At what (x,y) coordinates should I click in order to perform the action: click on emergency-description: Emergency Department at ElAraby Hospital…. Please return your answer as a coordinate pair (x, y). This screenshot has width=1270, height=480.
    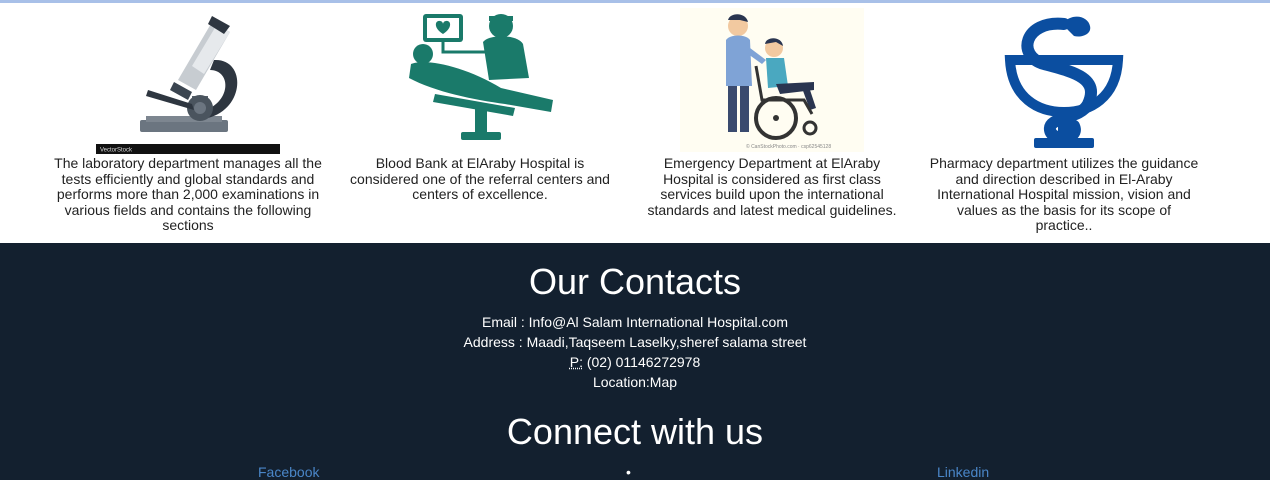
    Looking at the image, I should click on (772, 186).